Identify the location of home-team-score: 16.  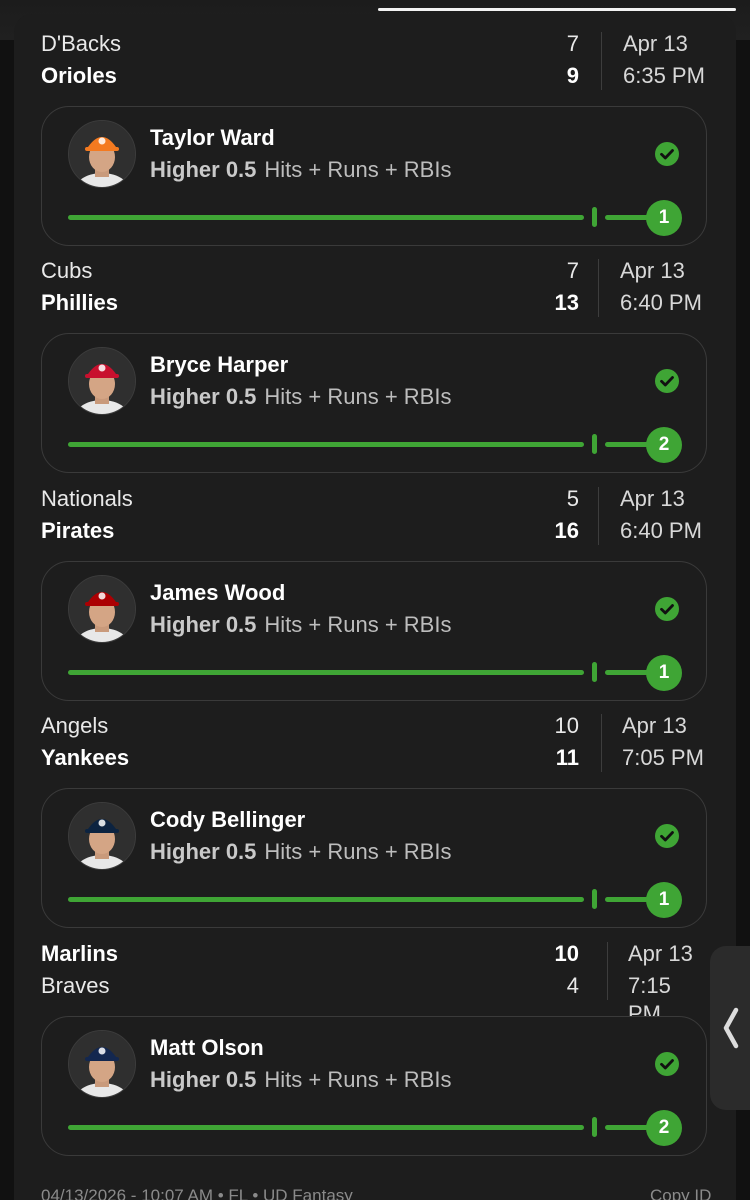
(566, 530).